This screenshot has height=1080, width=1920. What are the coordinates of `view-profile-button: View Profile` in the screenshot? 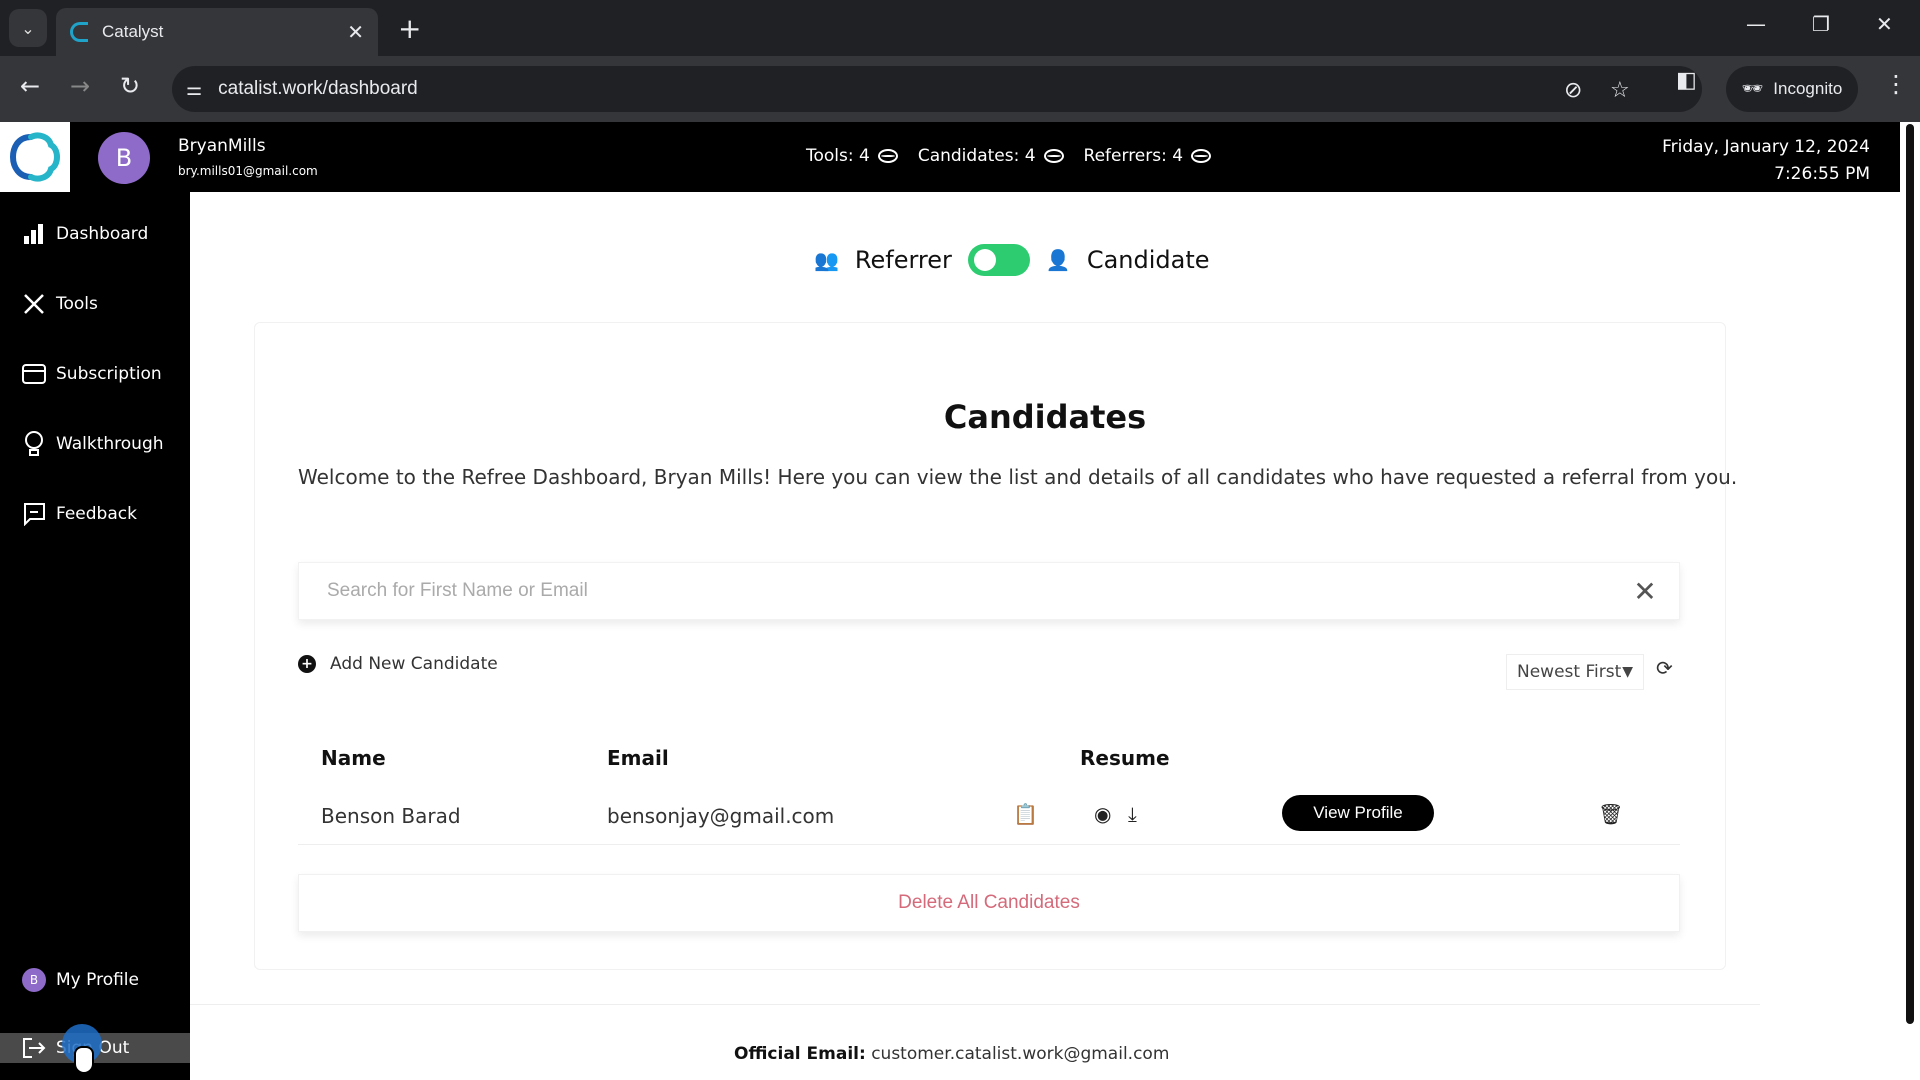 It's located at (1358, 813).